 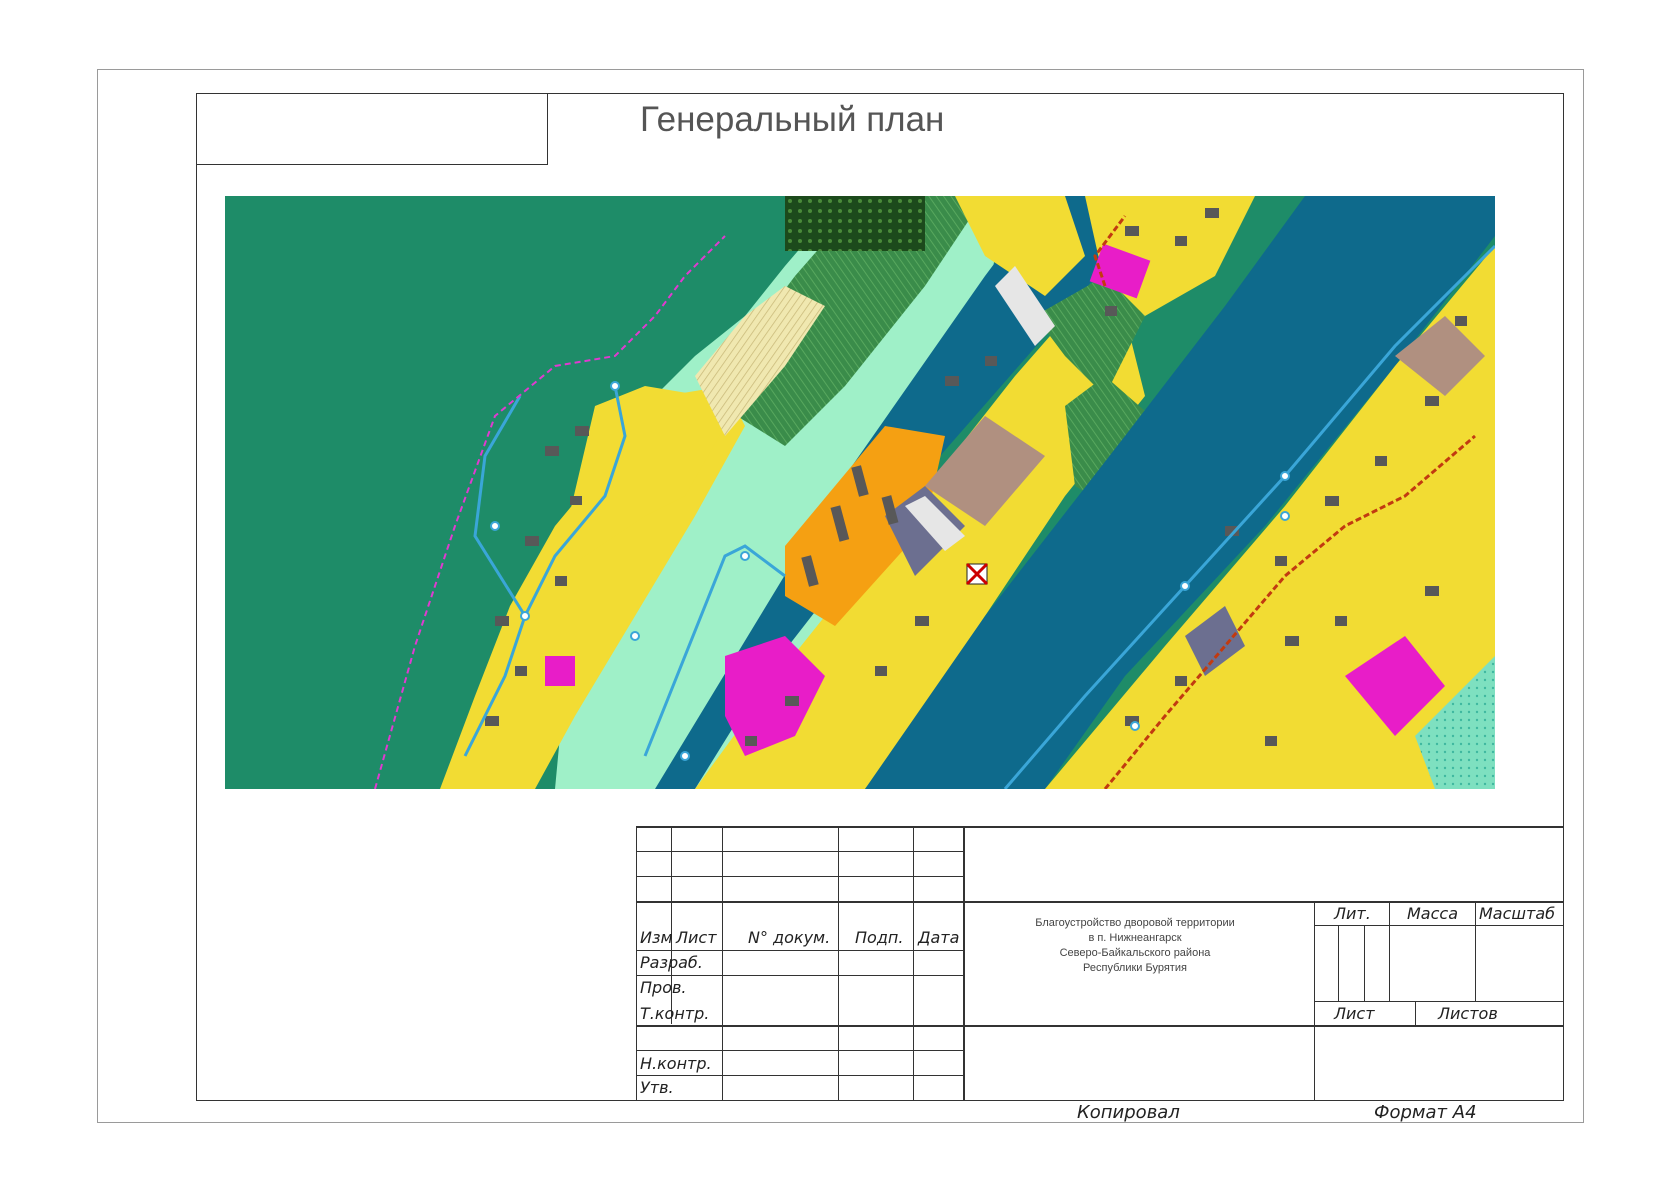 I want to click on label-sheets: Листов, so click(x=1468, y=1013).